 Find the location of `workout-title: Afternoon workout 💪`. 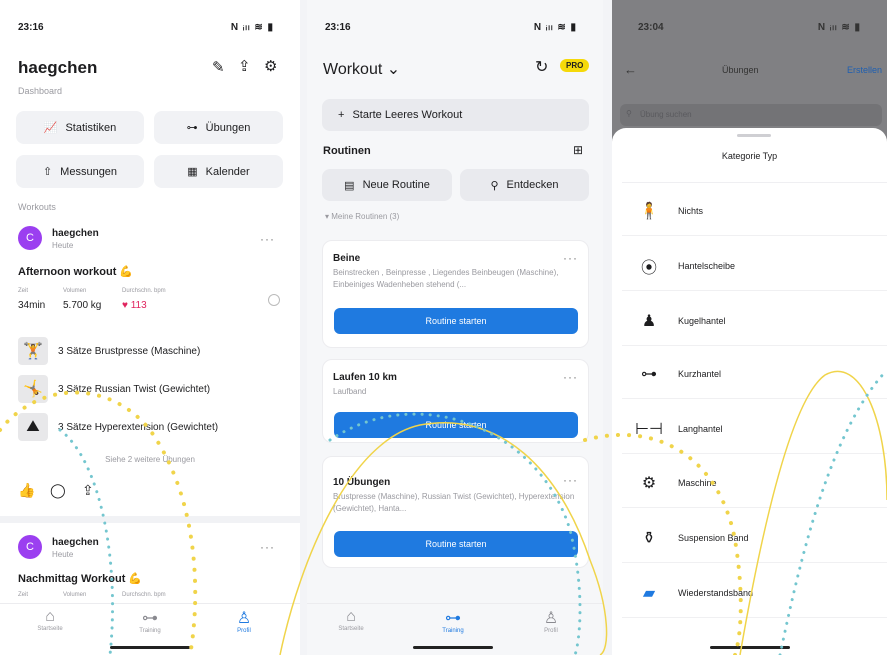

workout-title: Afternoon workout 💪 is located at coordinates (75, 271).